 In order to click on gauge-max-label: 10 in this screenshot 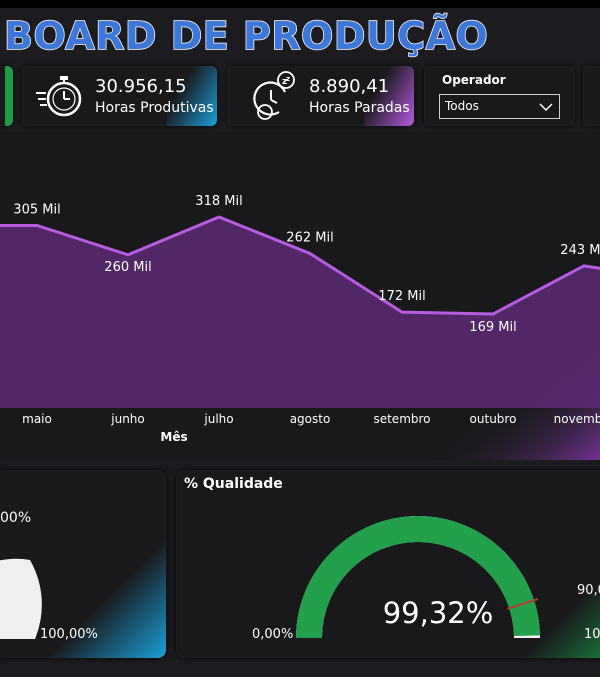, I will do `click(592, 634)`.